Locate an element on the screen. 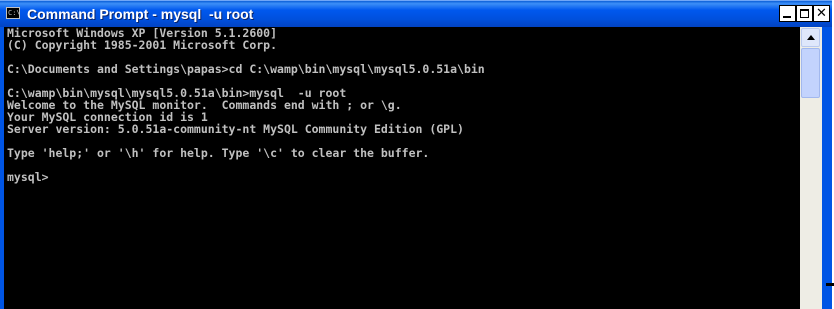 The width and height of the screenshot is (834, 309). close-icon: ✕ is located at coordinates (821, 13).